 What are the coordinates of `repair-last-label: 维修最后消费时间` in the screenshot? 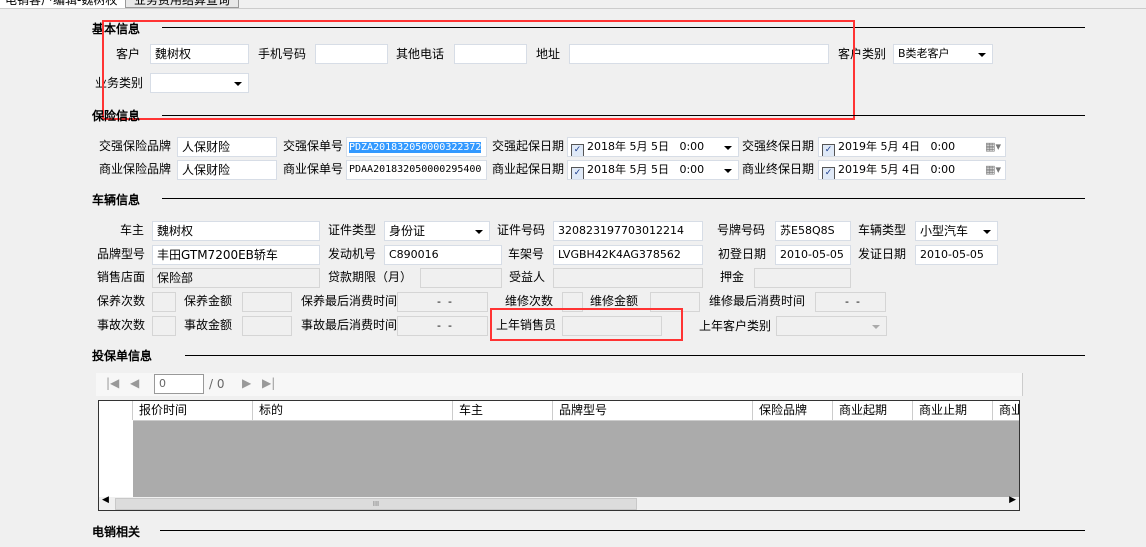 It's located at (757, 301).